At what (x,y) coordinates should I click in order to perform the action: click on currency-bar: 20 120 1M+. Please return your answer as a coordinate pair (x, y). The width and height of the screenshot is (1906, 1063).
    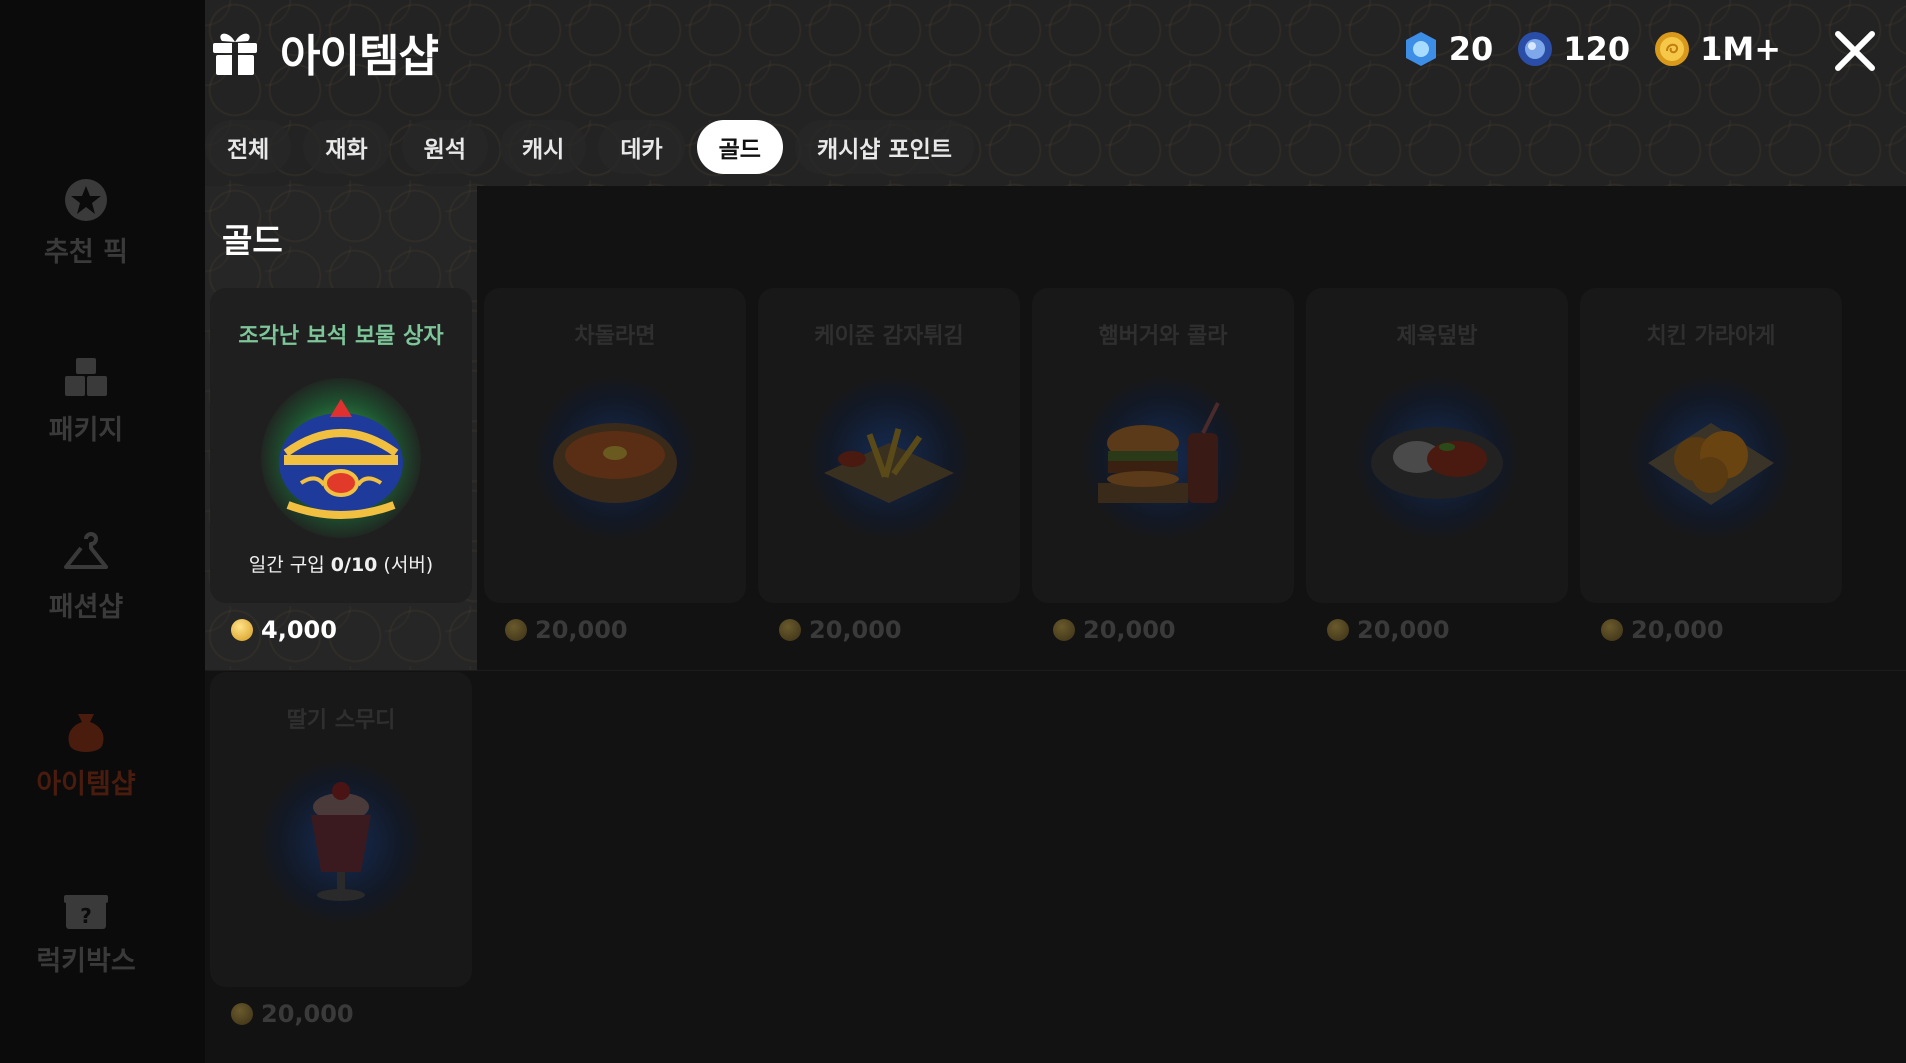
    Looking at the image, I should click on (1580, 49).